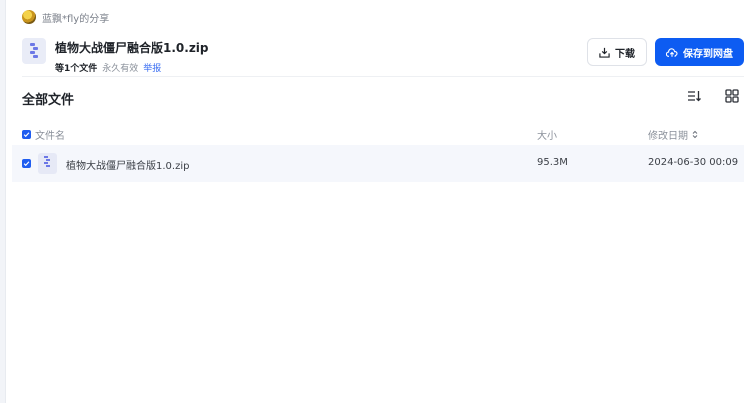 Image resolution: width=756 pixels, height=403 pixels. I want to click on sort-icon, so click(694, 96).